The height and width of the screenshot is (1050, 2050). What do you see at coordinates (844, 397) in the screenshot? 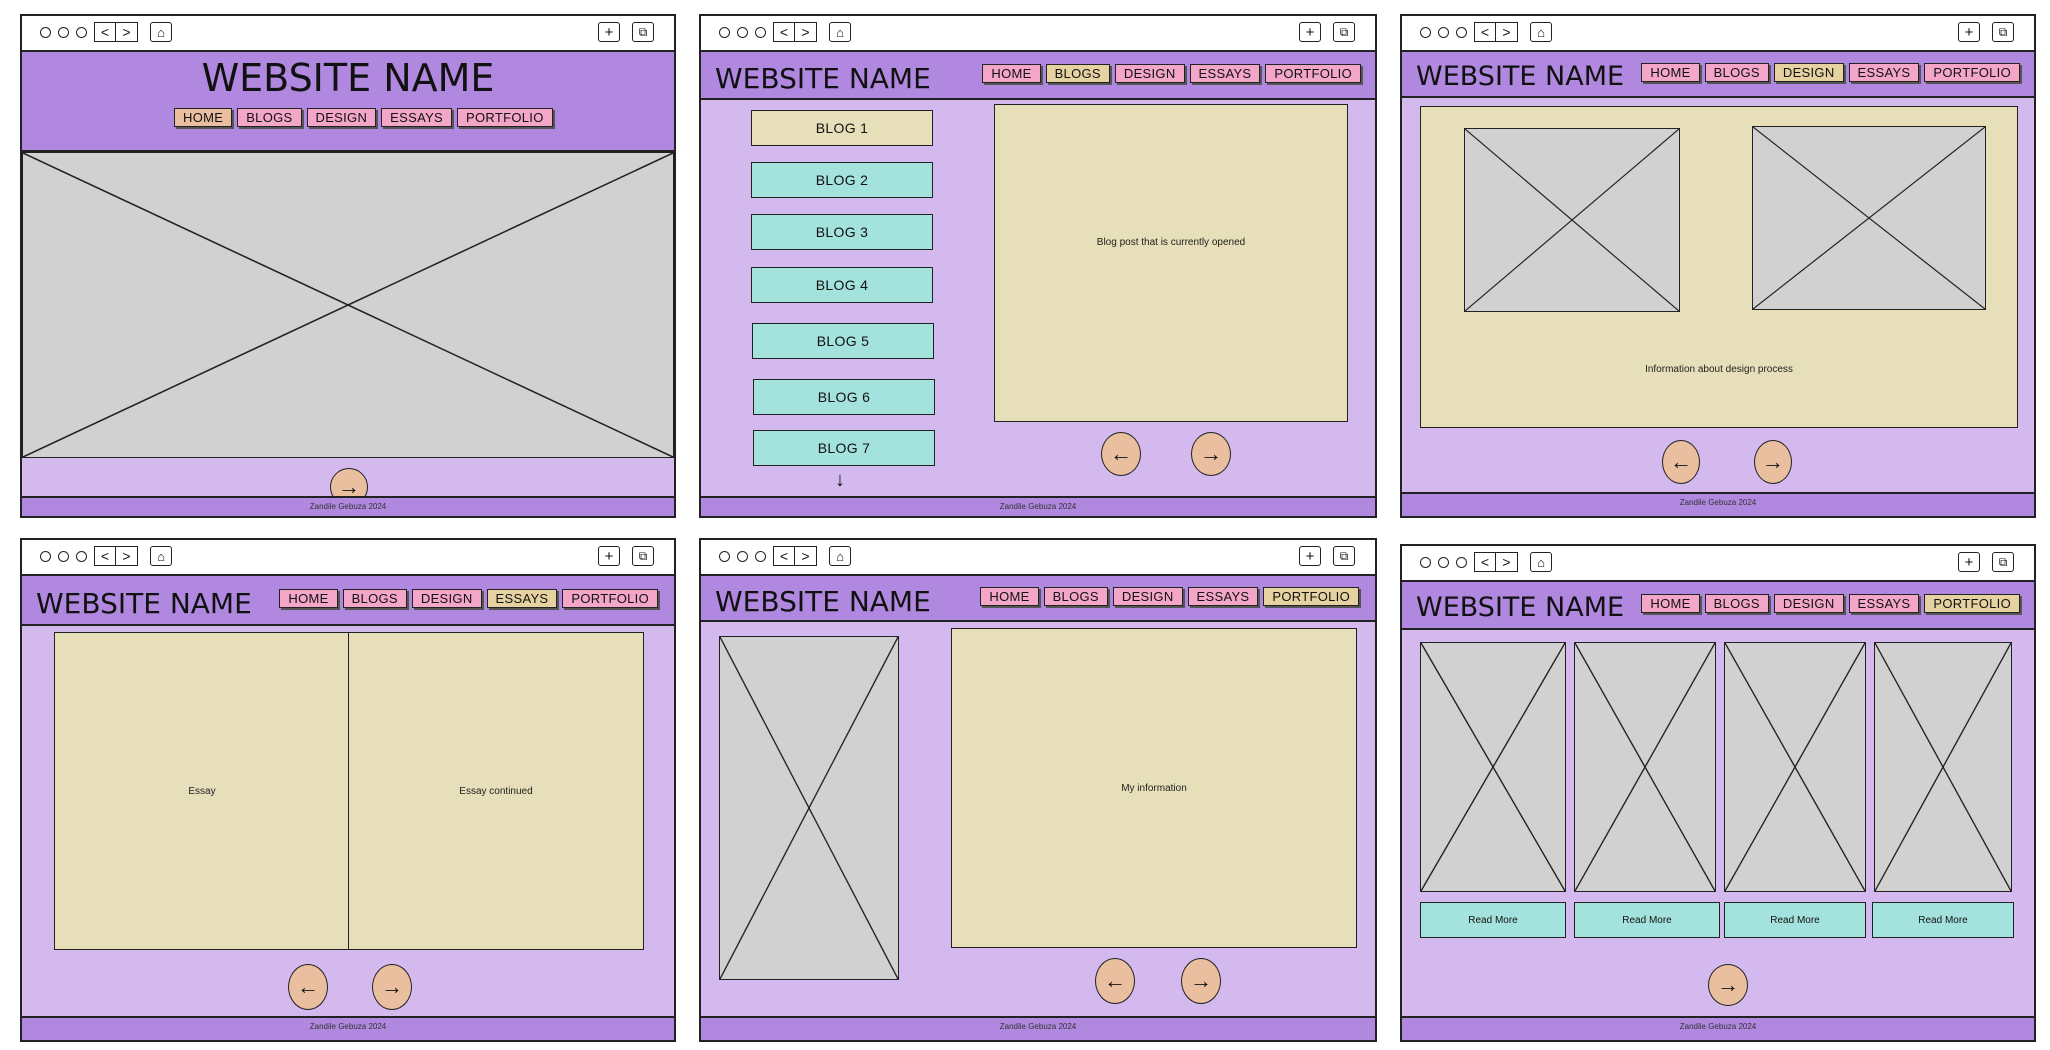
I see `blog-list-item: BLOG 6` at bounding box center [844, 397].